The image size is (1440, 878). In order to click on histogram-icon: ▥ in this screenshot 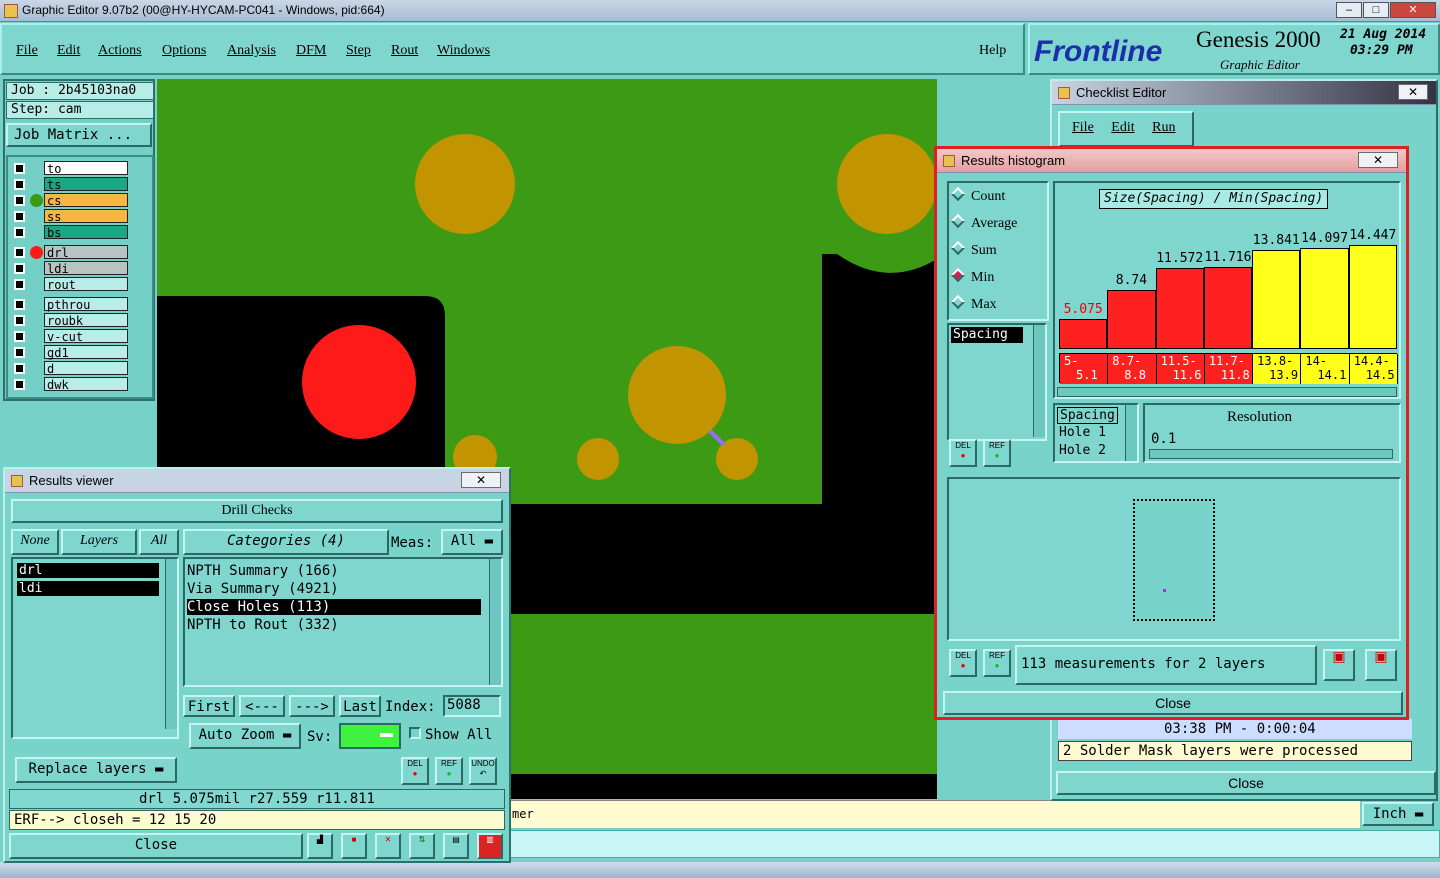, I will do `click(490, 846)`.